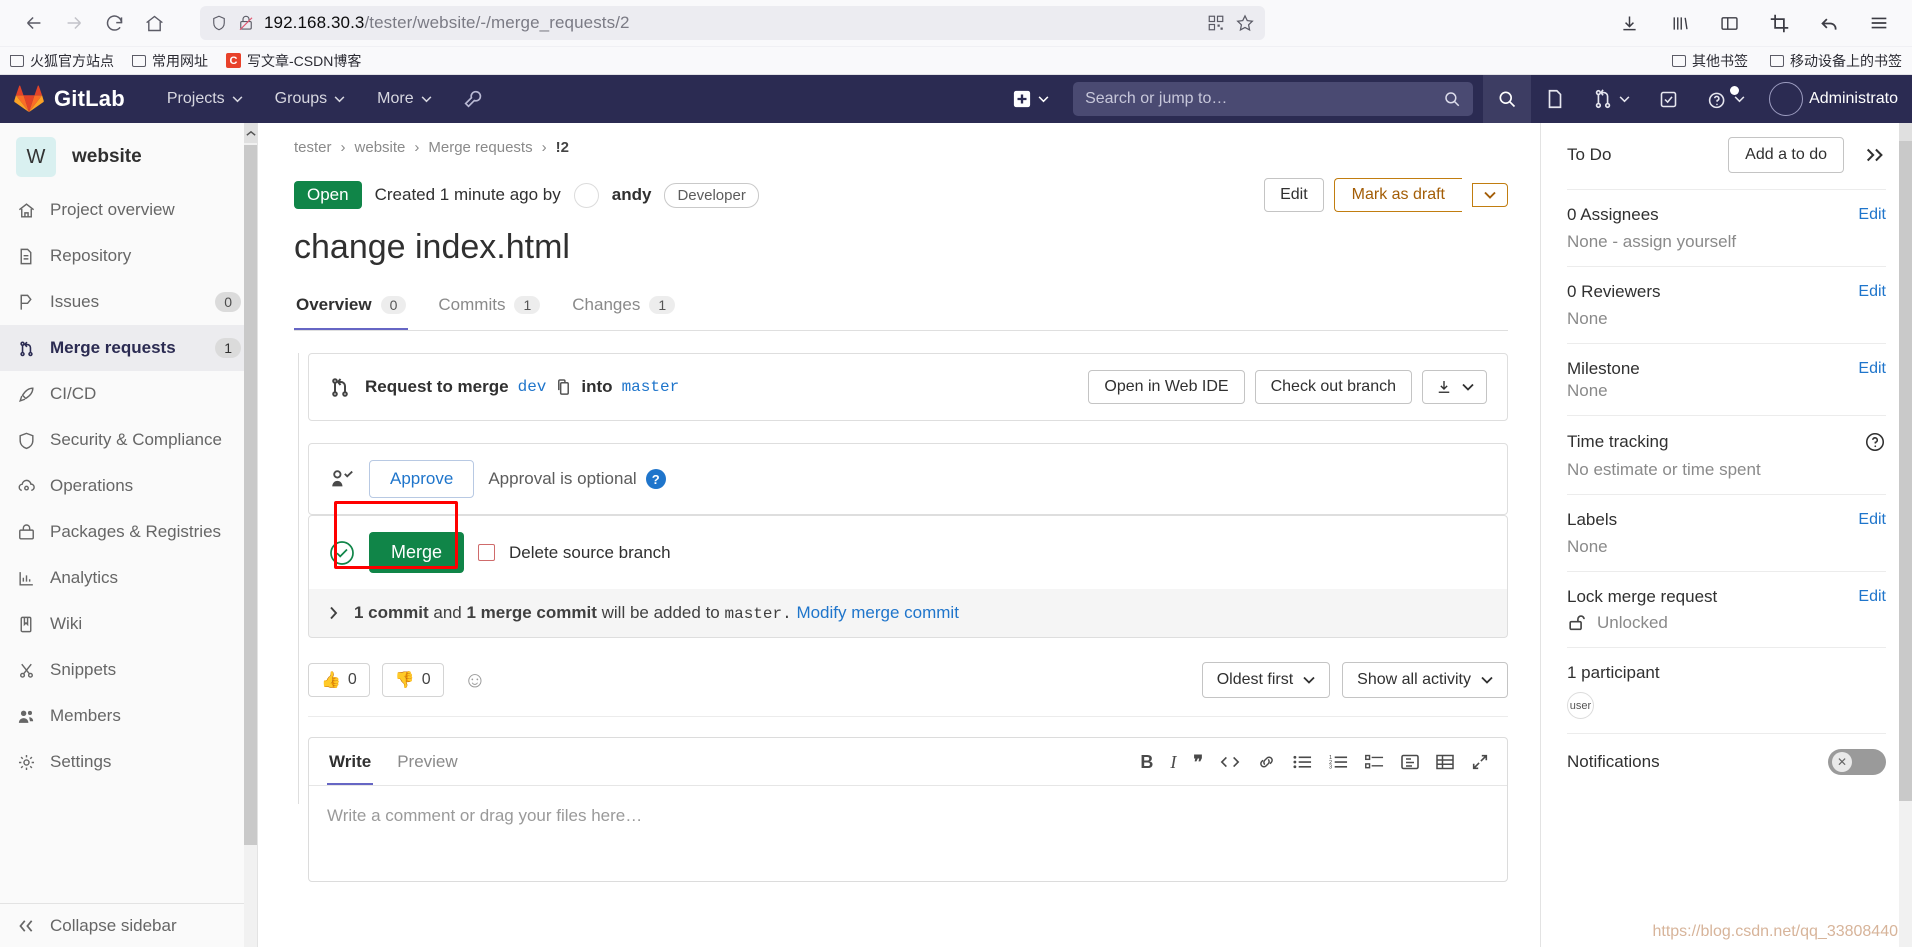 This screenshot has width=1912, height=947. What do you see at coordinates (1266, 680) in the screenshot?
I see `sort-order-dropdown: Oldest first` at bounding box center [1266, 680].